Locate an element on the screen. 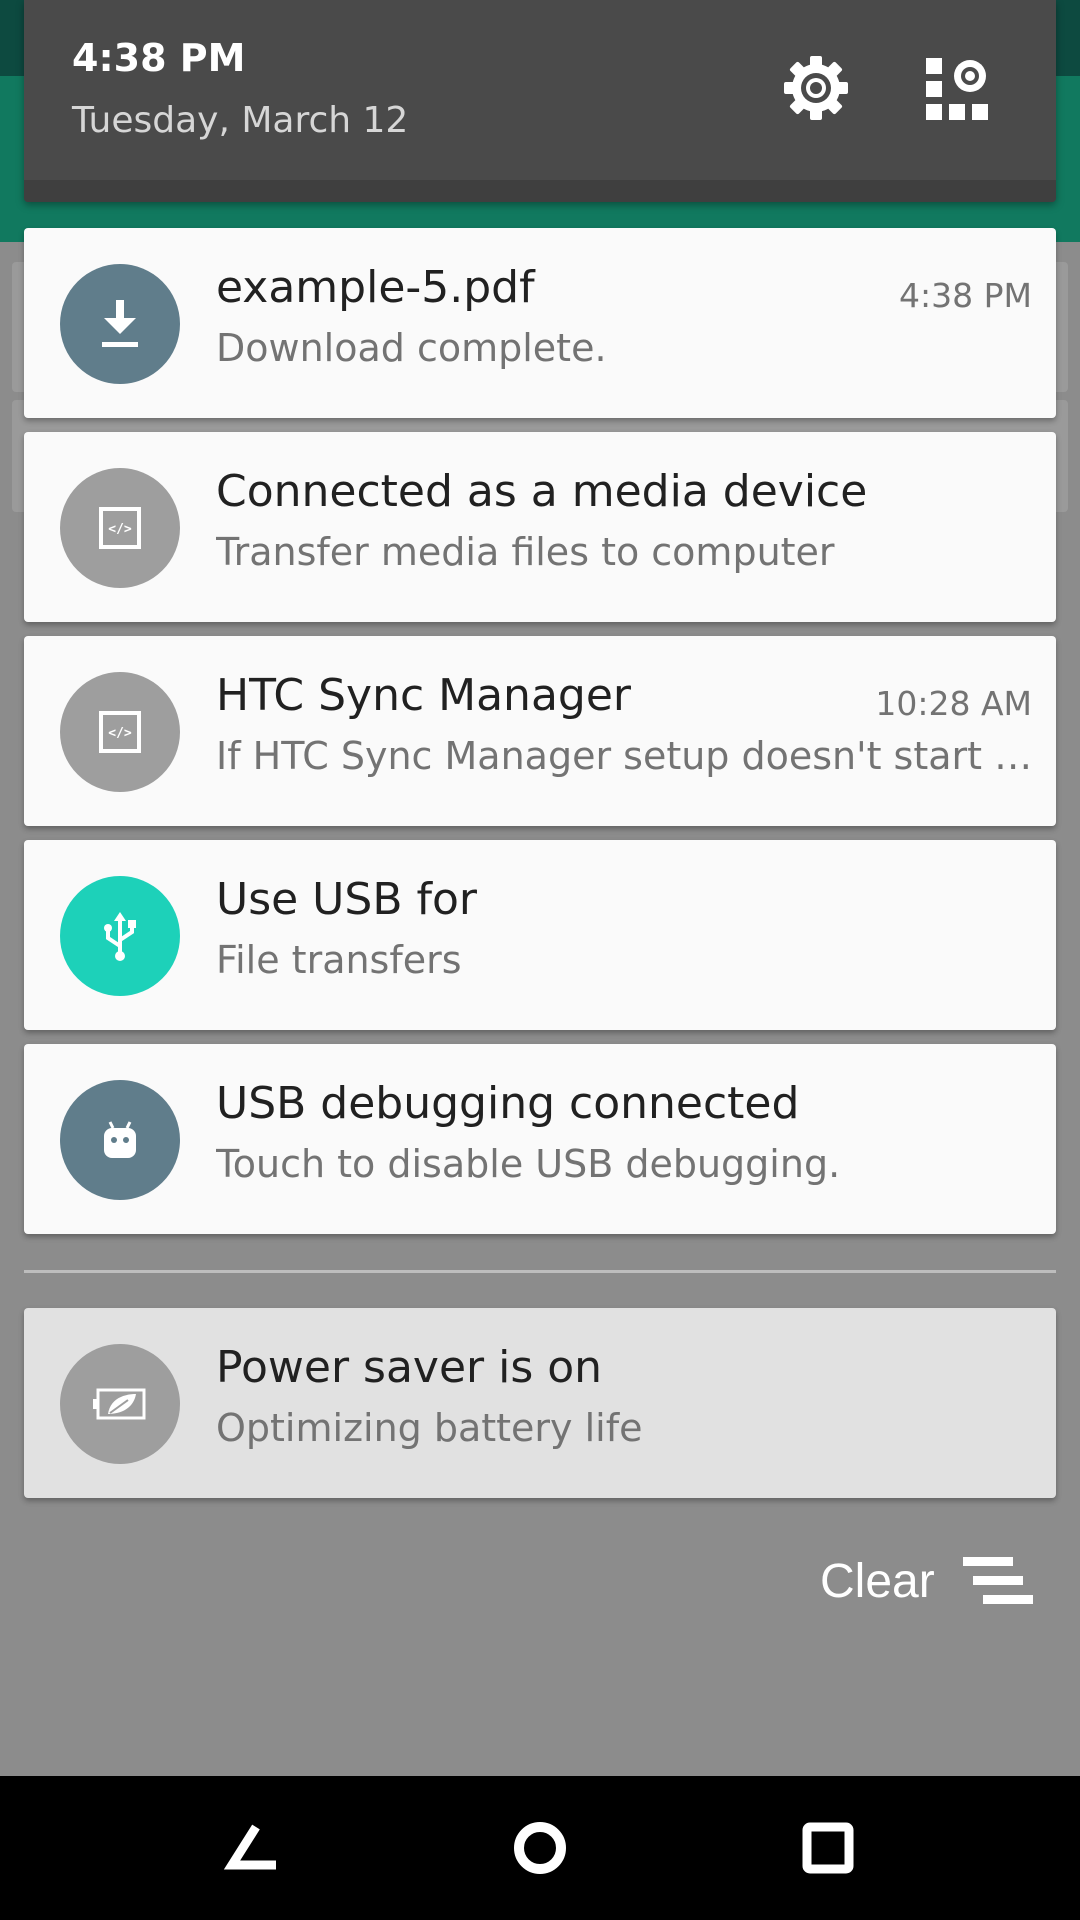 The image size is (1080, 1920). clear-label: Clear is located at coordinates (877, 1581).